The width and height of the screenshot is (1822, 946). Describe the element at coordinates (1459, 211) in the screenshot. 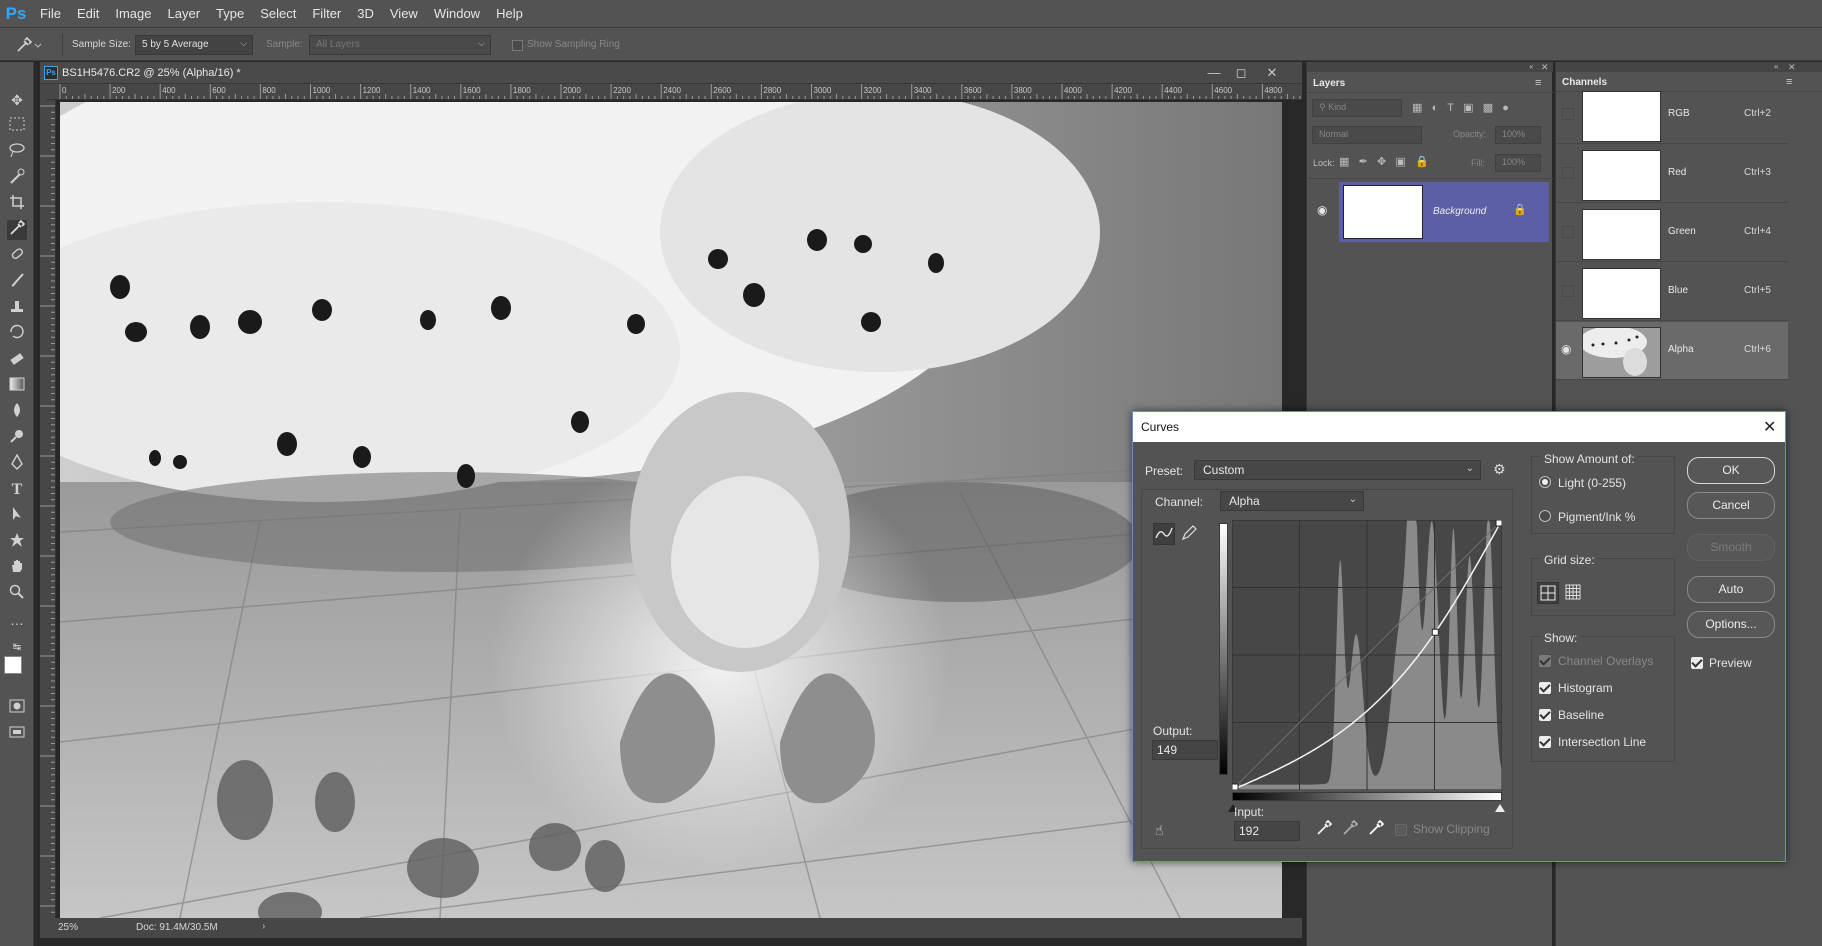

I see `layer-name: Background` at that location.